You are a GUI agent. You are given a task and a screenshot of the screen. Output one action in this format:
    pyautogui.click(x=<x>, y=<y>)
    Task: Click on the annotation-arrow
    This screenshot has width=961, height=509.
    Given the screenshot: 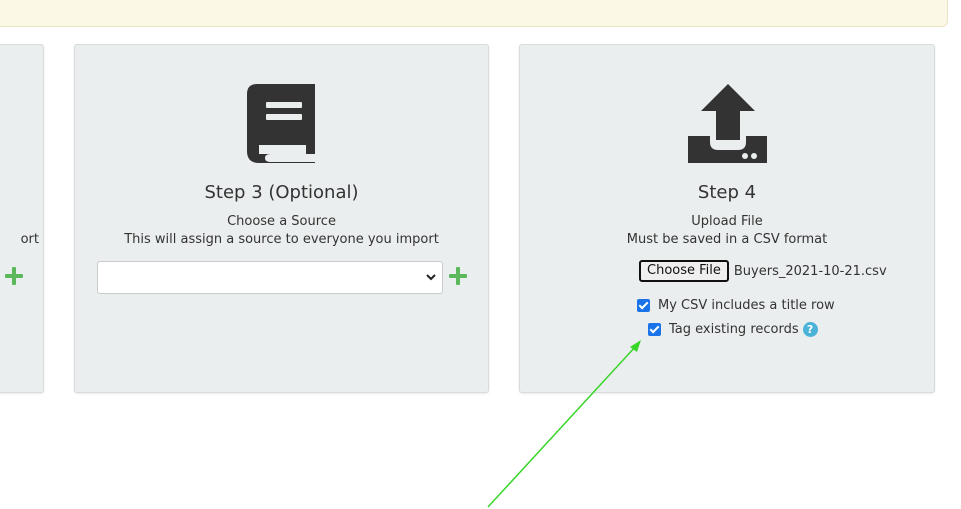 What is the action you would take?
    pyautogui.click(x=564, y=424)
    